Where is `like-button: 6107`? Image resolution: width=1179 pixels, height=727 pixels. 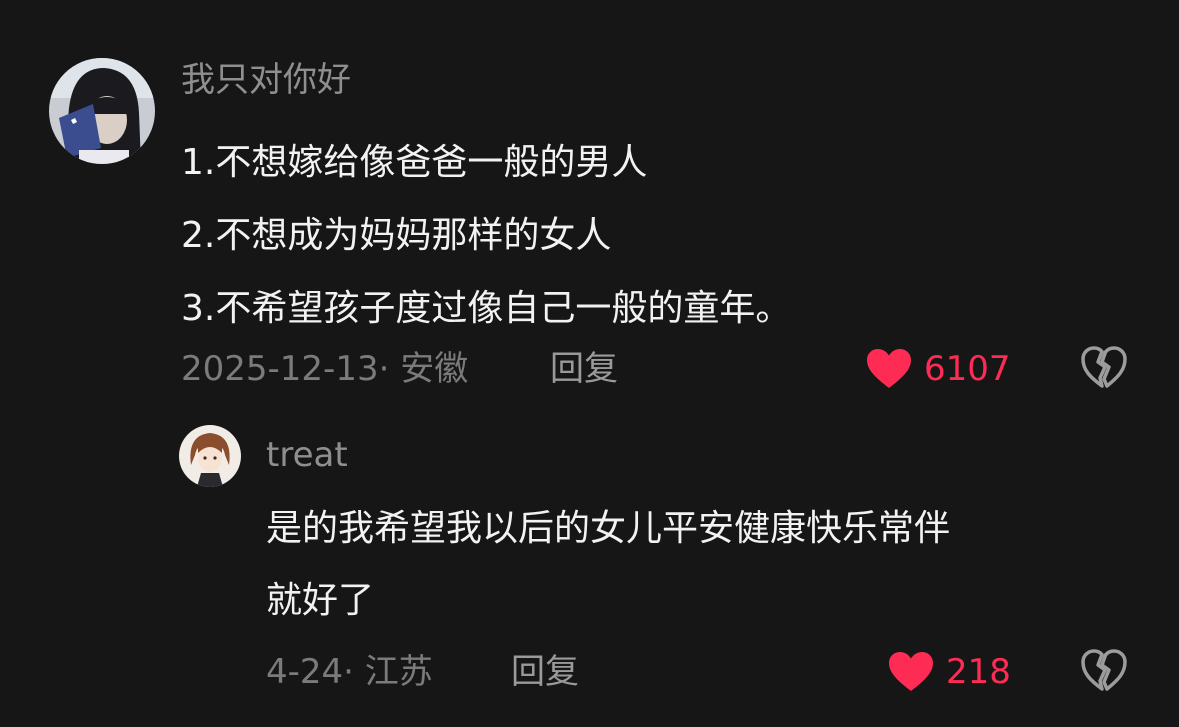
like-button: 6107 is located at coordinates (938, 369).